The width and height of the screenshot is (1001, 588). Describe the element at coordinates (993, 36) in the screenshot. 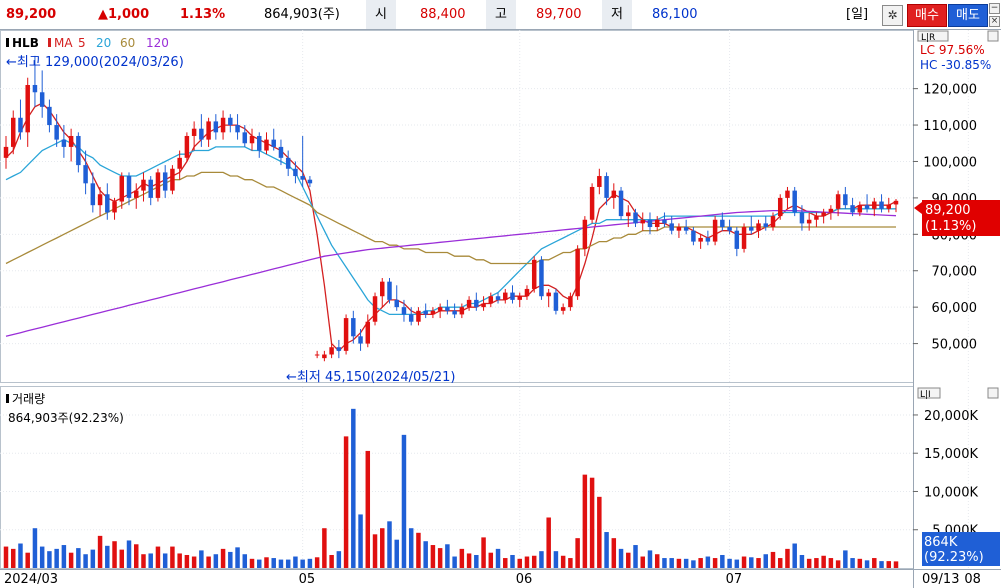

I see `maximize-icon` at that location.